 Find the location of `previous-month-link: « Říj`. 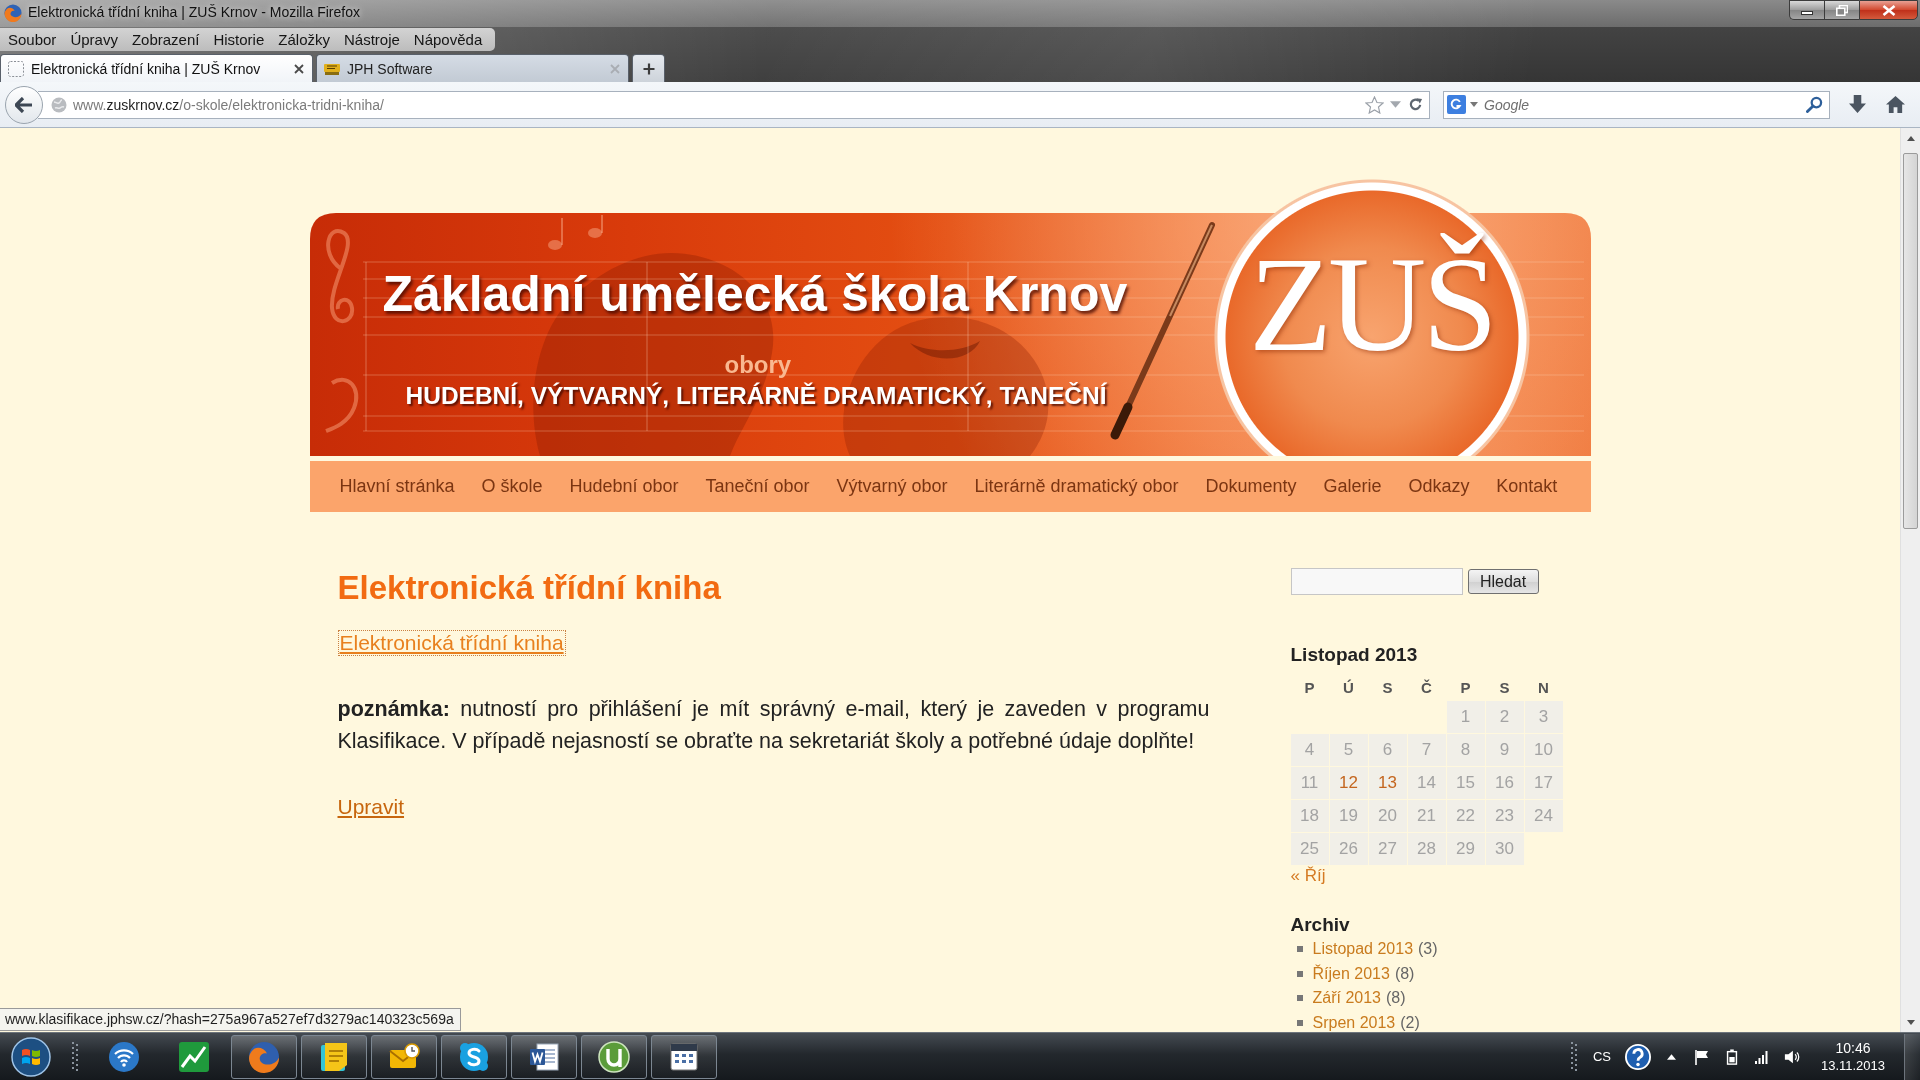

previous-month-link: « Říj is located at coordinates (1308, 876).